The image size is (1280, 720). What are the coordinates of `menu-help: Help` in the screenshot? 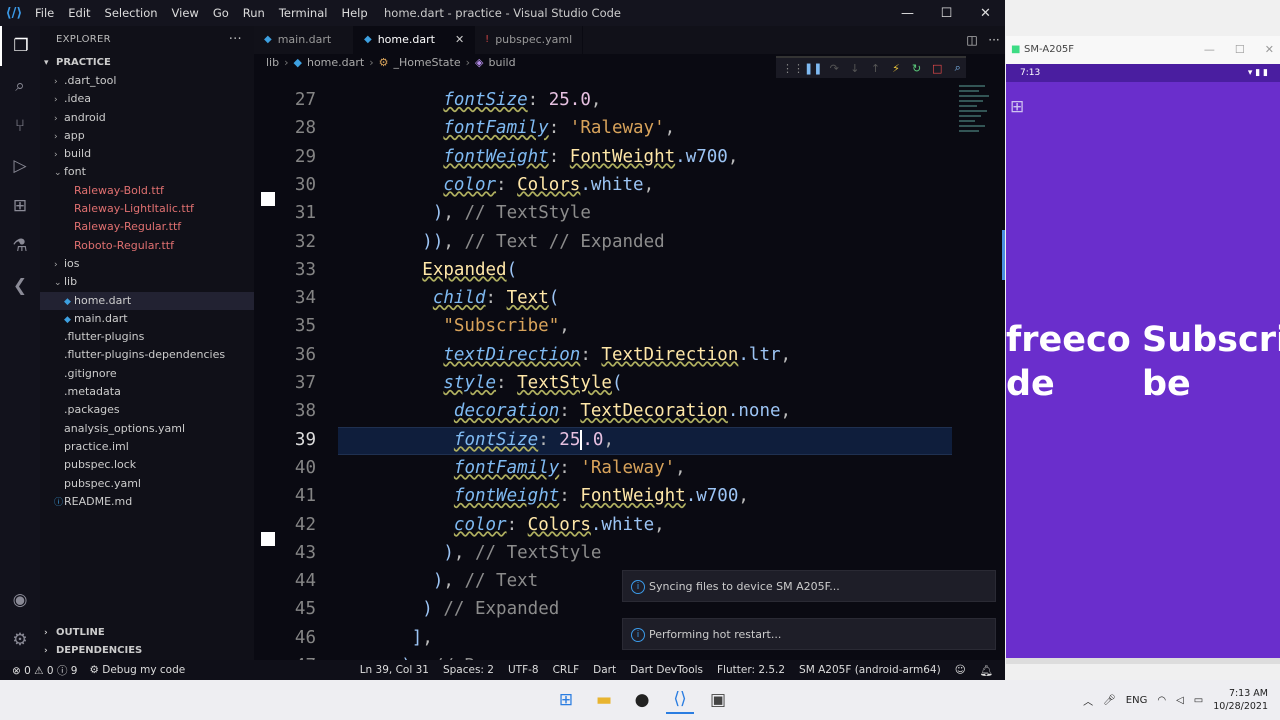 It's located at (354, 13).